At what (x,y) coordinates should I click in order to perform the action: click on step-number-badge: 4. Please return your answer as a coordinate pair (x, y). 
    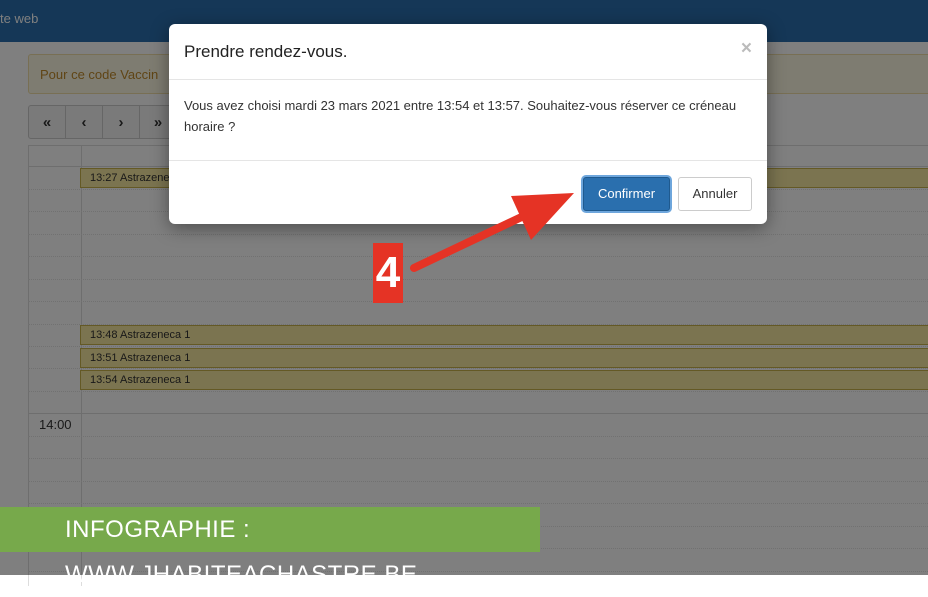
    Looking at the image, I should click on (388, 273).